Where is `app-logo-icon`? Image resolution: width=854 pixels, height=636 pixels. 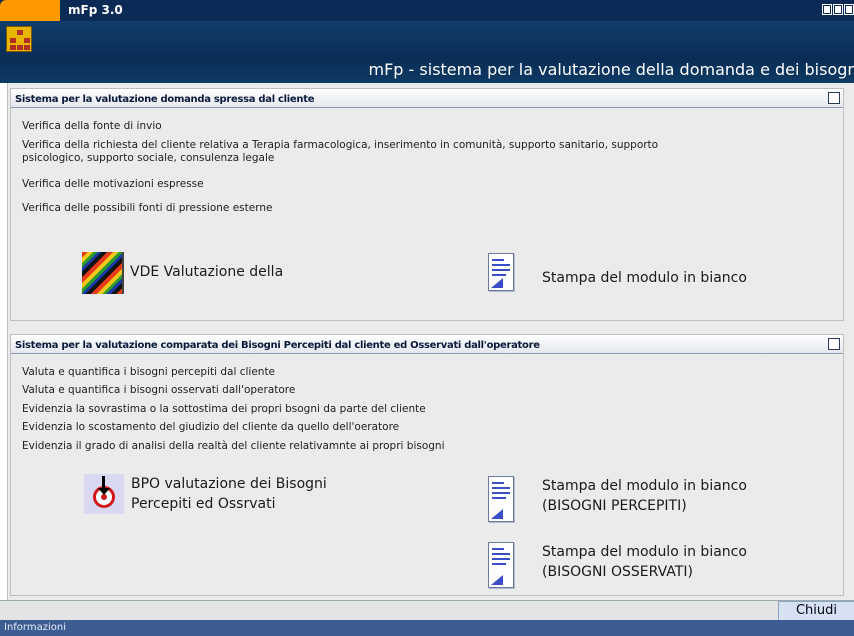
app-logo-icon is located at coordinates (19, 39).